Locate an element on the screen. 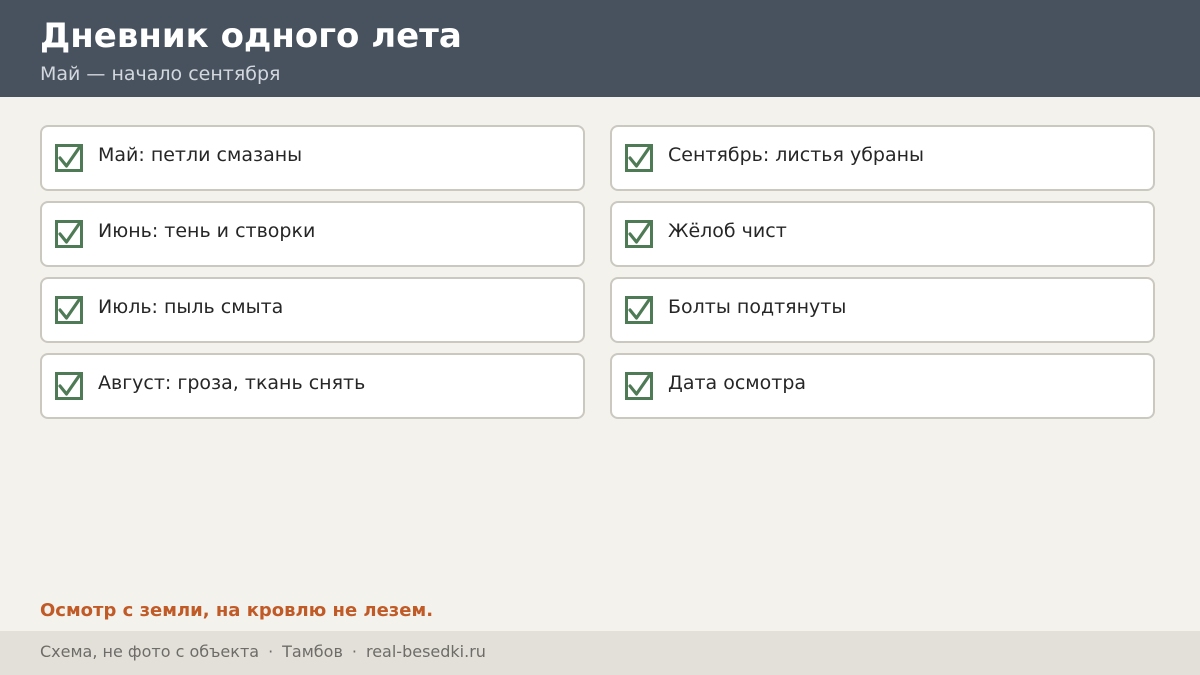 The width and height of the screenshot is (1200, 675). checklist-item: Август: гроза, ткань снять is located at coordinates (312, 386).